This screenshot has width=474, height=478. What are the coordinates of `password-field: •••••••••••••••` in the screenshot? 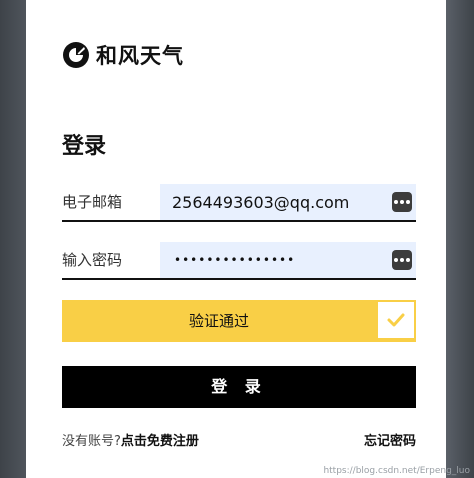 It's located at (288, 261).